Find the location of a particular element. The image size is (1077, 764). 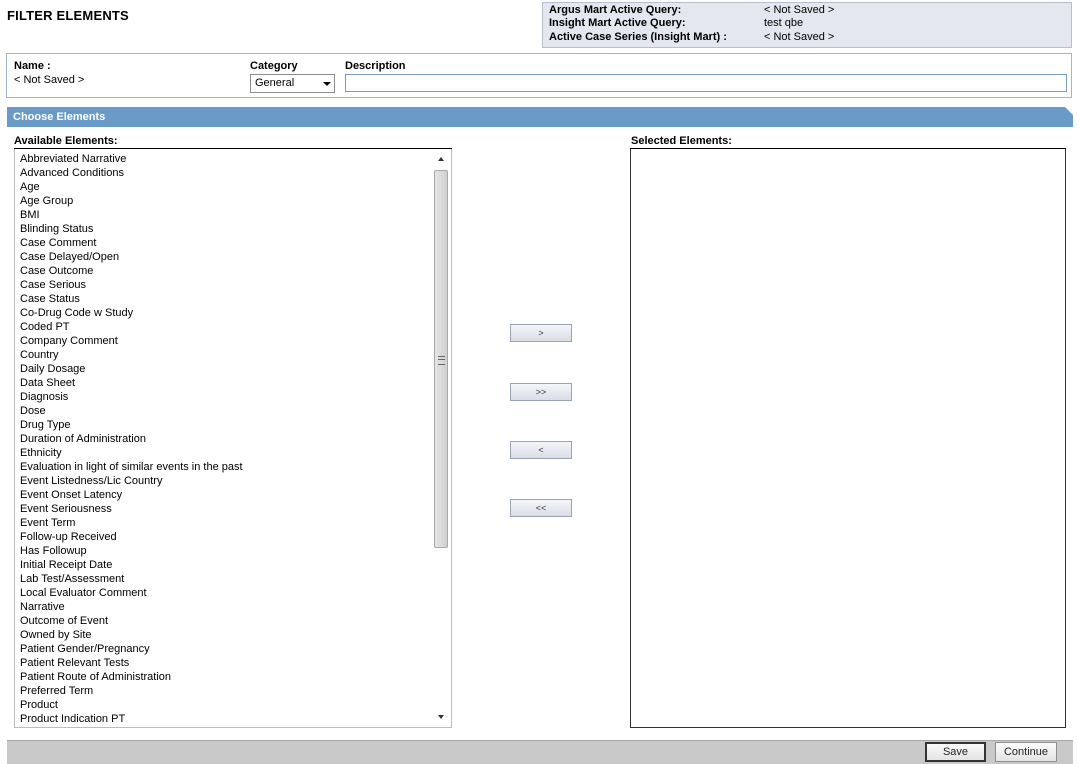

category-label: Category is located at coordinates (274, 66).